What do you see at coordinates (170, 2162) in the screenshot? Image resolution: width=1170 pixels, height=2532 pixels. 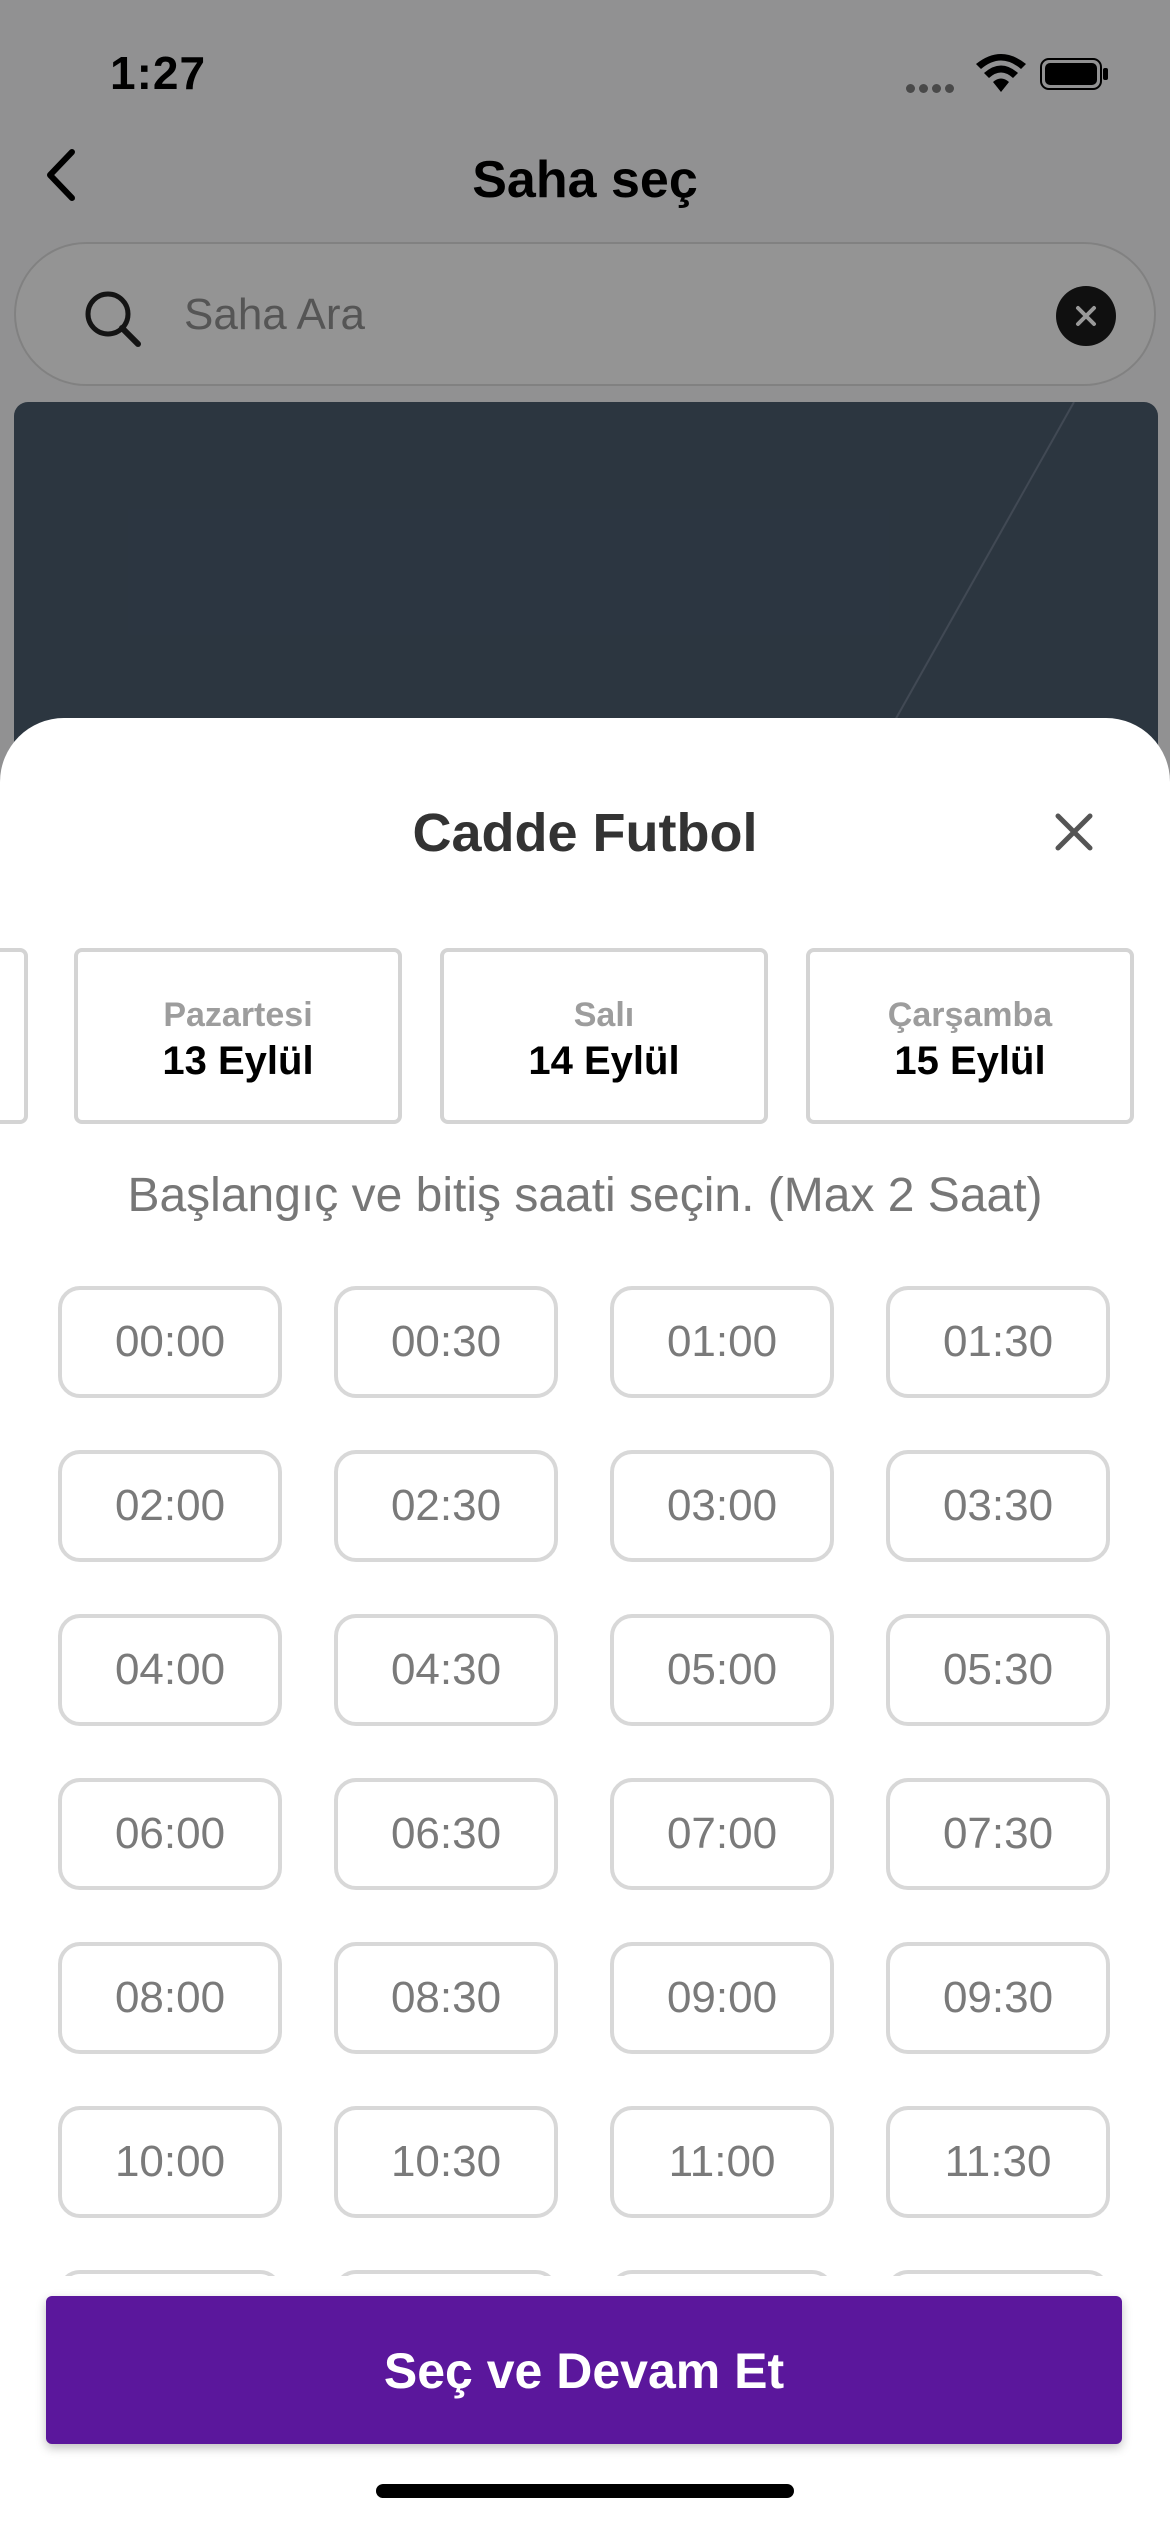 I see `time-slot-button: 10:00` at bounding box center [170, 2162].